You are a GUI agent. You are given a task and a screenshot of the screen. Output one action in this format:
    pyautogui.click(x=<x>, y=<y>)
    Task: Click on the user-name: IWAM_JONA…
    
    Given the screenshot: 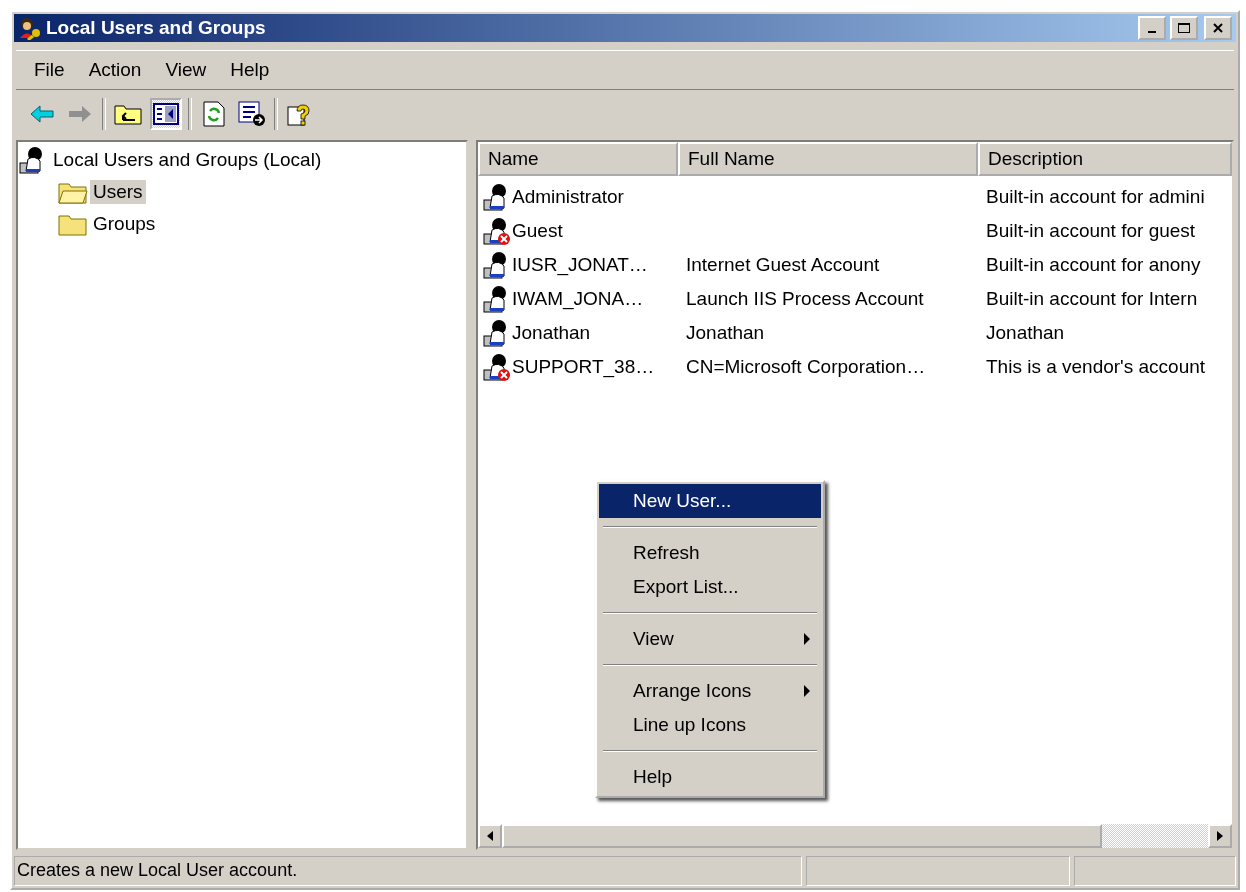 What is the action you would take?
    pyautogui.click(x=578, y=299)
    